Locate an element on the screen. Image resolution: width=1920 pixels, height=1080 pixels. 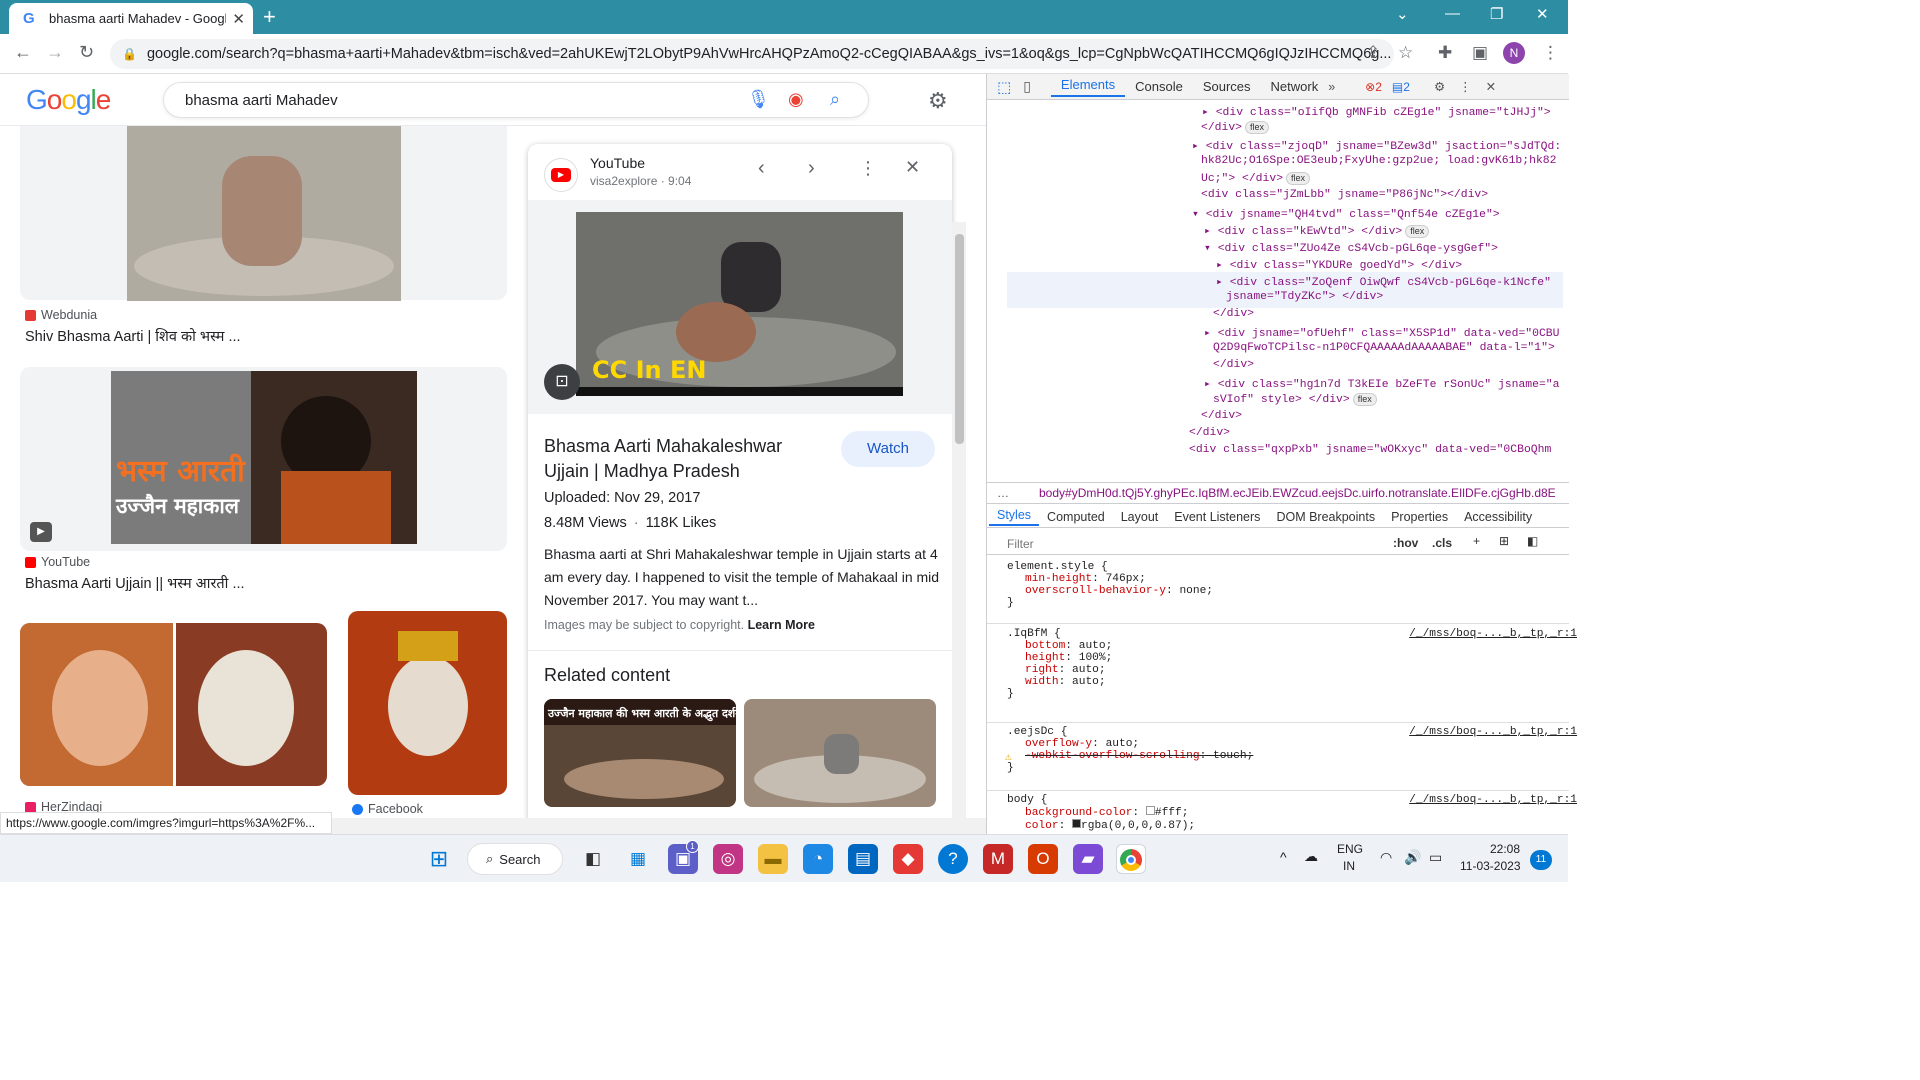
dom-line: ▸ <div class="YKDURe goedYd"> </div> is located at coordinates (1339, 264).